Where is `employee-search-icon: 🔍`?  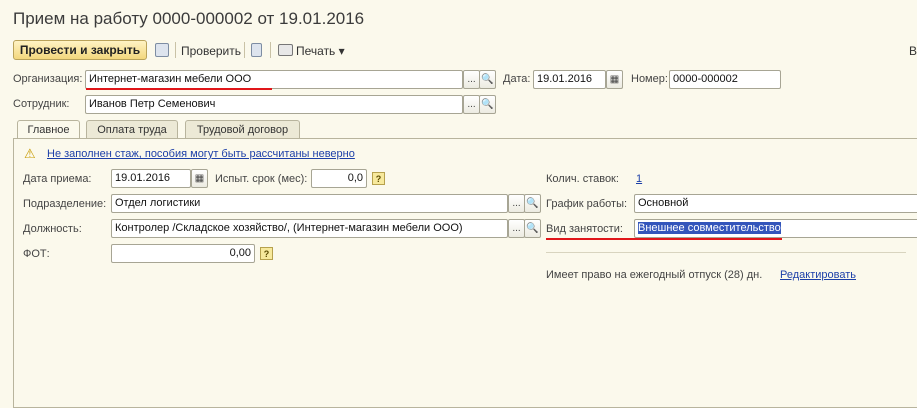
employee-search-icon: 🔍 is located at coordinates (487, 104).